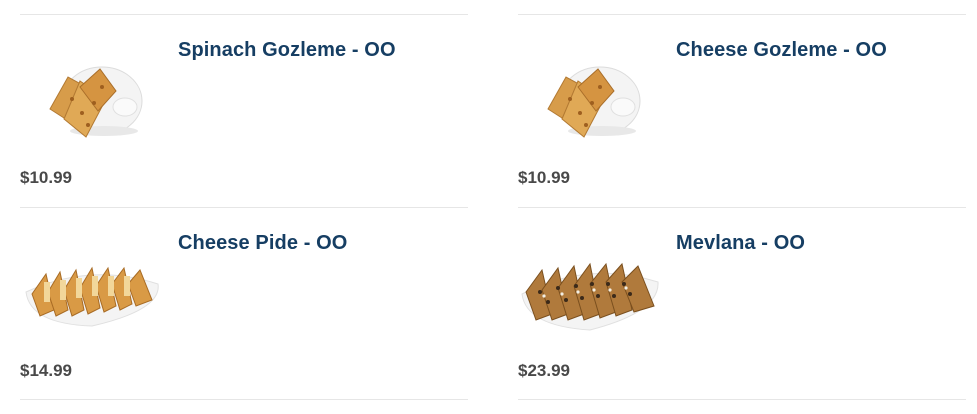  Describe the element at coordinates (781, 50) in the screenshot. I see `menu-item-name: Cheese Gozleme - OO` at that location.